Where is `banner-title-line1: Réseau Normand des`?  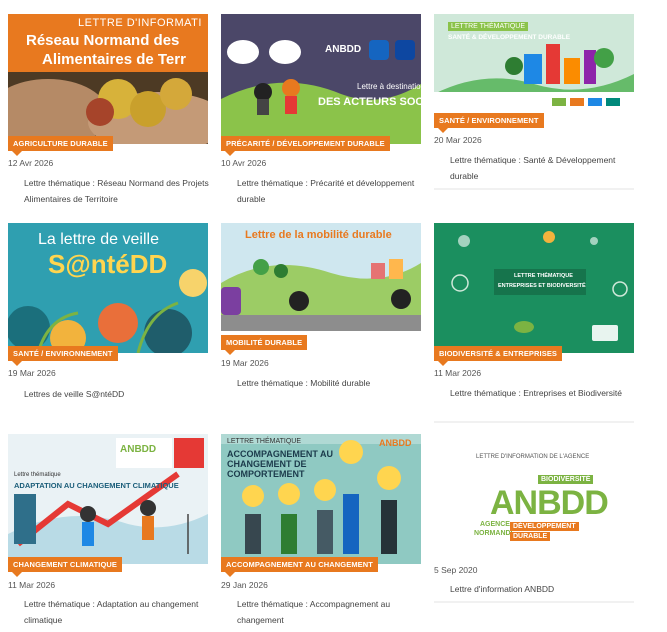 banner-title-line1: Réseau Normand des is located at coordinates (103, 40).